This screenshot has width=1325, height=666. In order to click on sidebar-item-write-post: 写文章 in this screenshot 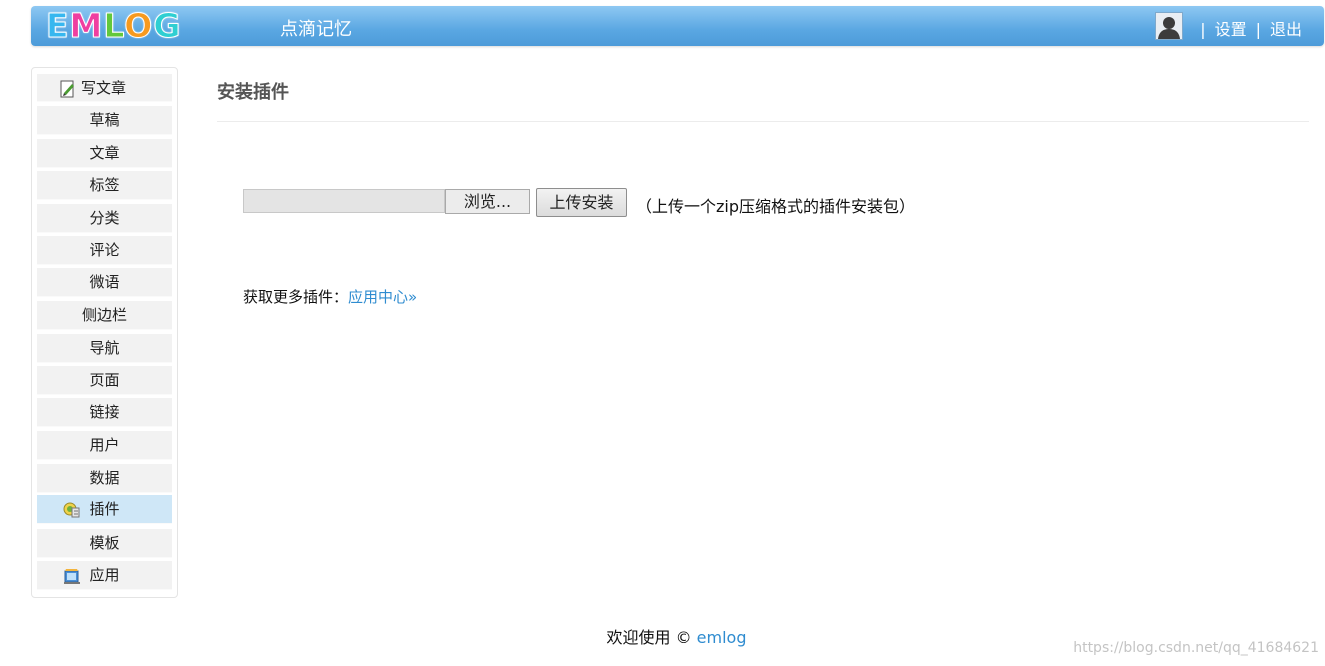, I will do `click(104, 88)`.